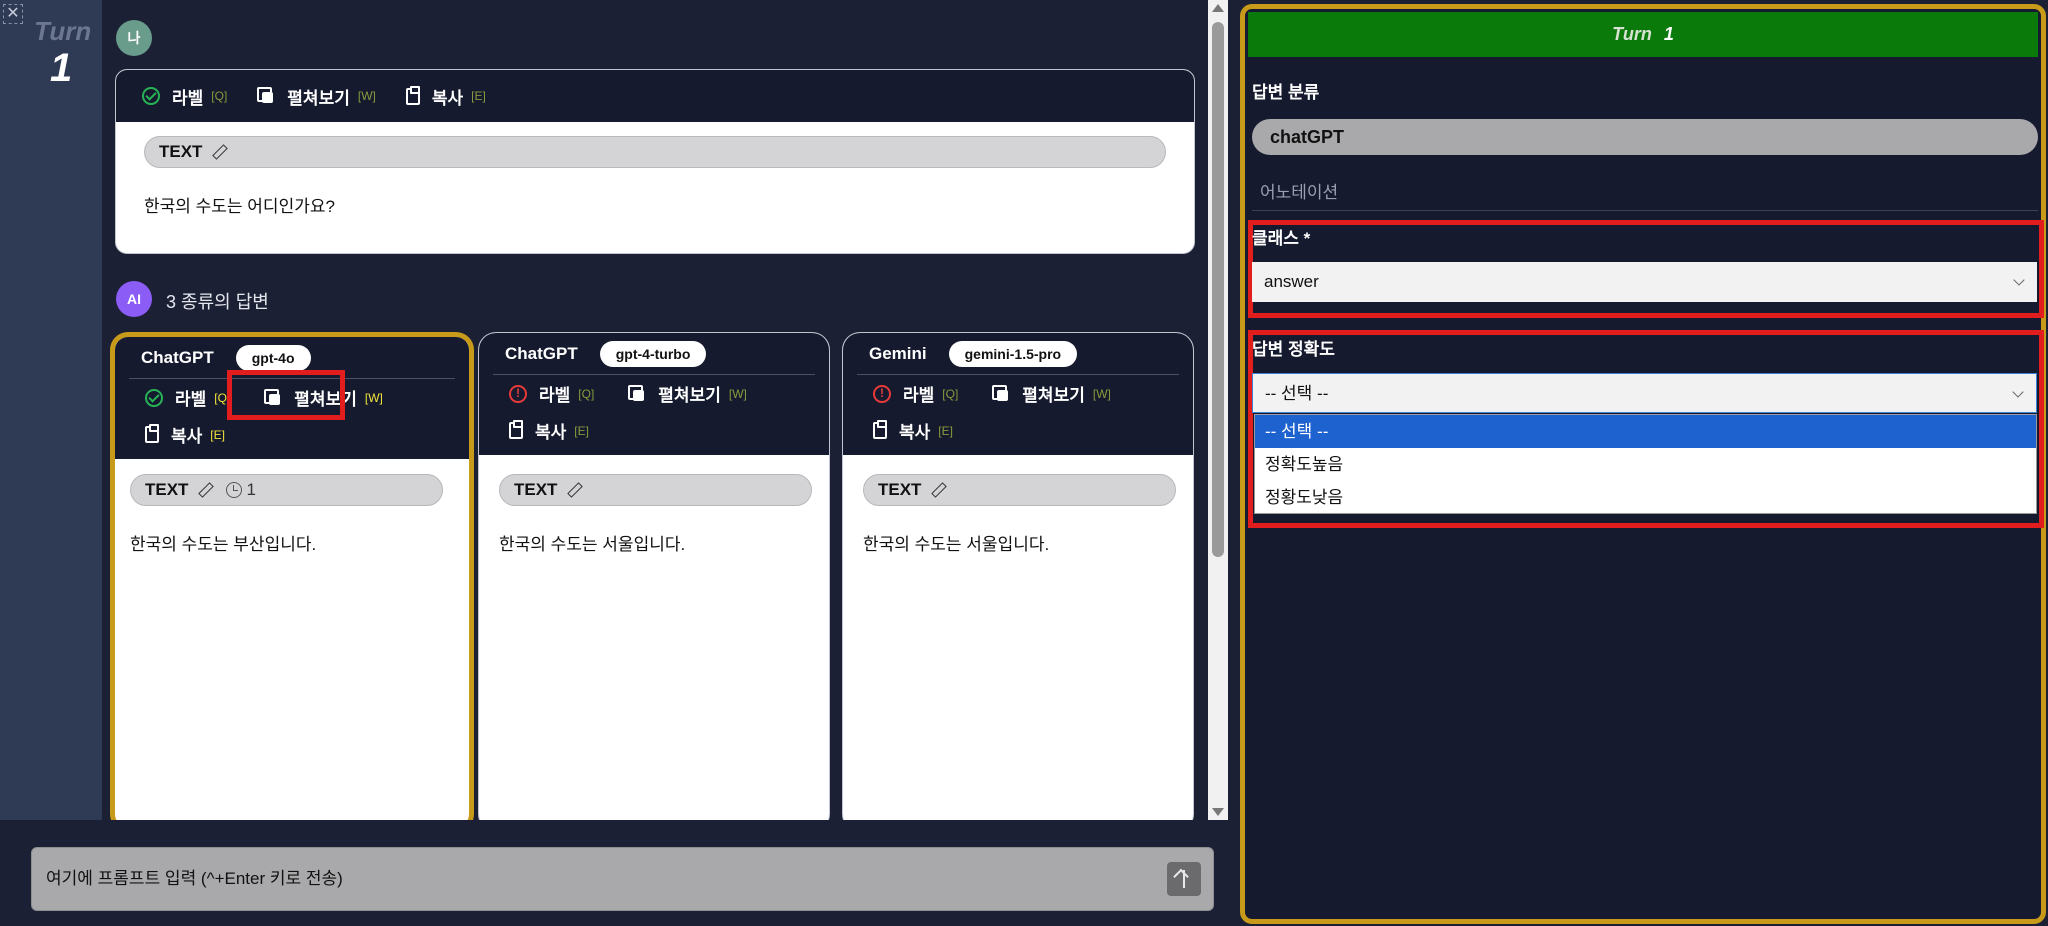 Image resolution: width=2048 pixels, height=926 pixels. I want to click on send-arrow-icon, so click(1184, 879).